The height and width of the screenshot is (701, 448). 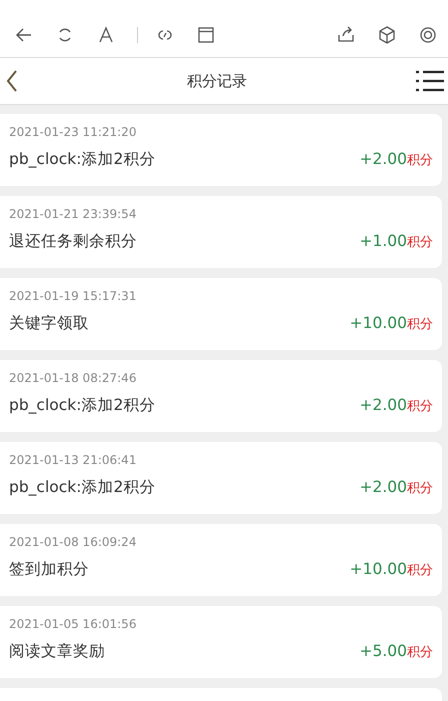 What do you see at coordinates (428, 34) in the screenshot?
I see `target-icon` at bounding box center [428, 34].